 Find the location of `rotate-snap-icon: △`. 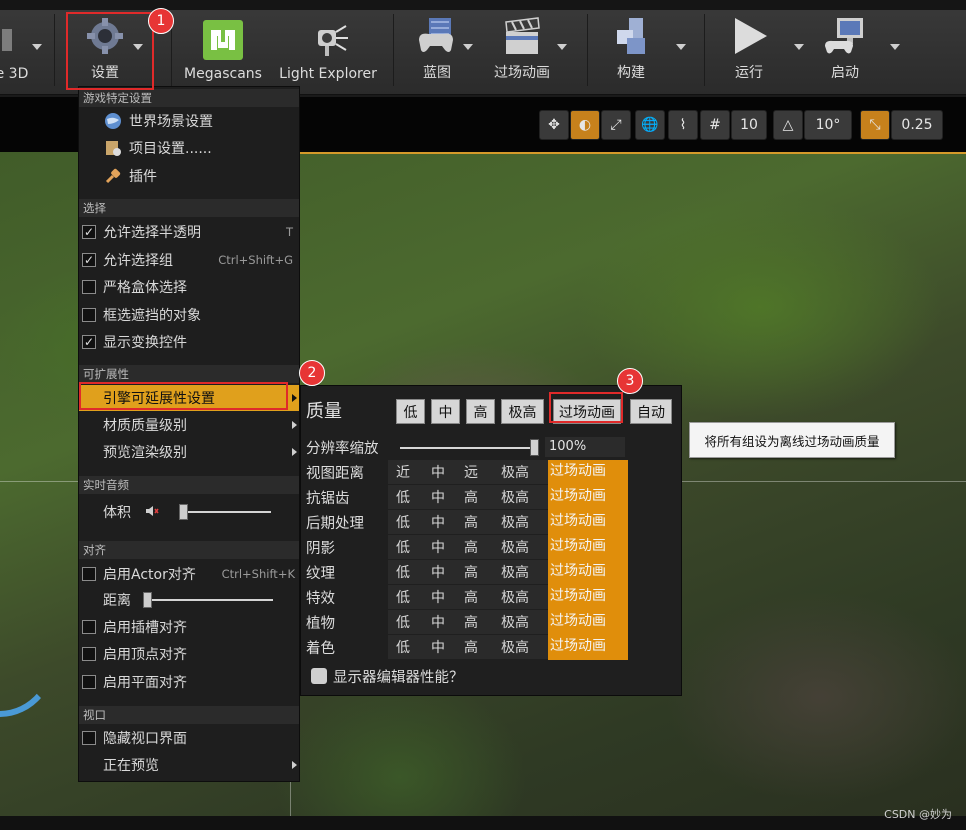

rotate-snap-icon: △ is located at coordinates (788, 125).